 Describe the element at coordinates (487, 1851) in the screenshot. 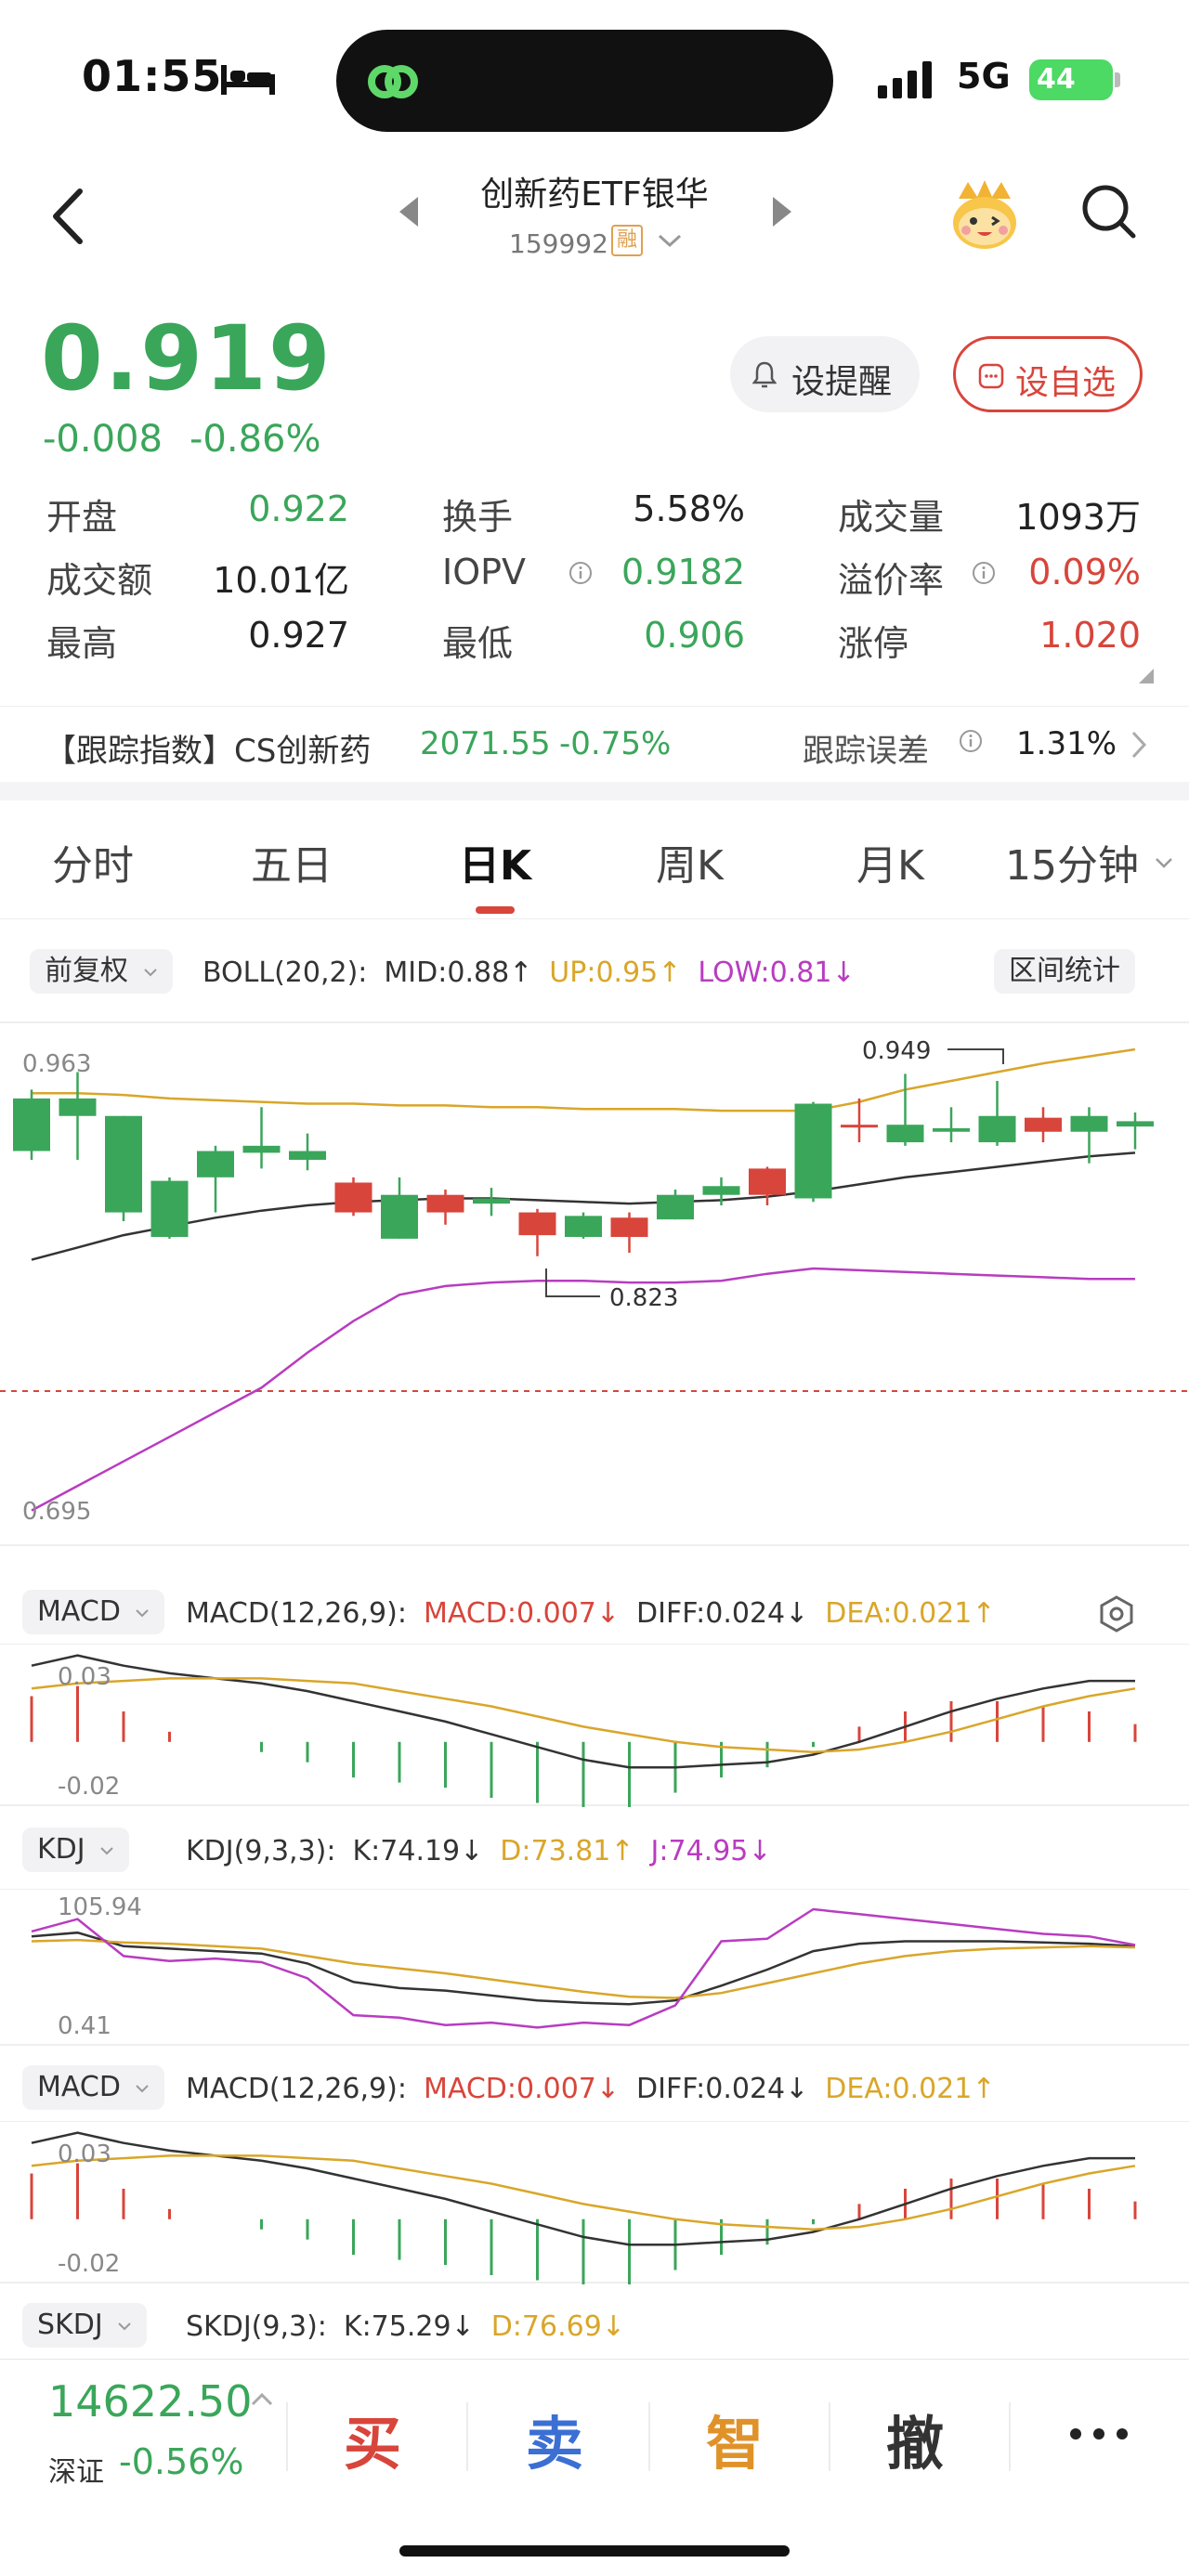

I see `kdj-indicator-values: KDJ(9,3,3): K:74.19↓ D:73.81↑ J:74.95↓` at that location.